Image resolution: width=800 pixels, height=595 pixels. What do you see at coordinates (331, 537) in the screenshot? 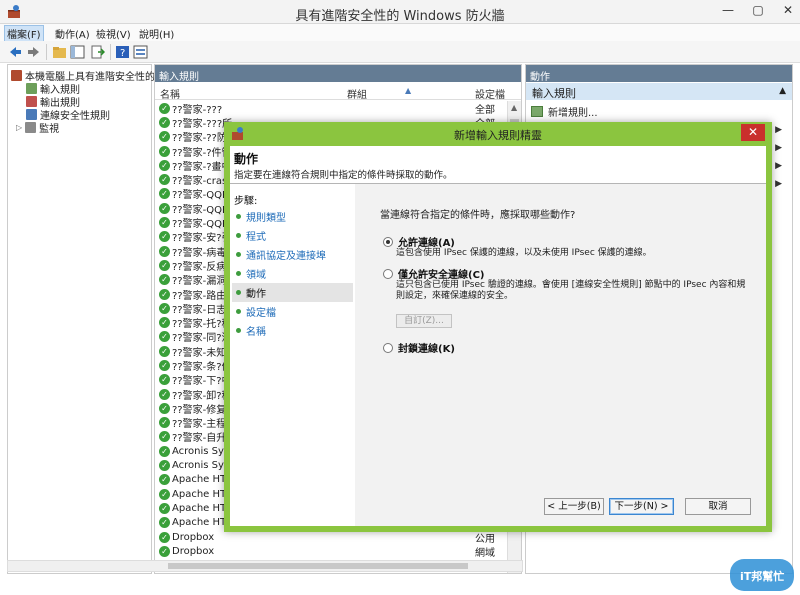
I see `table-row: ✓ Dropbox 公用` at bounding box center [331, 537].